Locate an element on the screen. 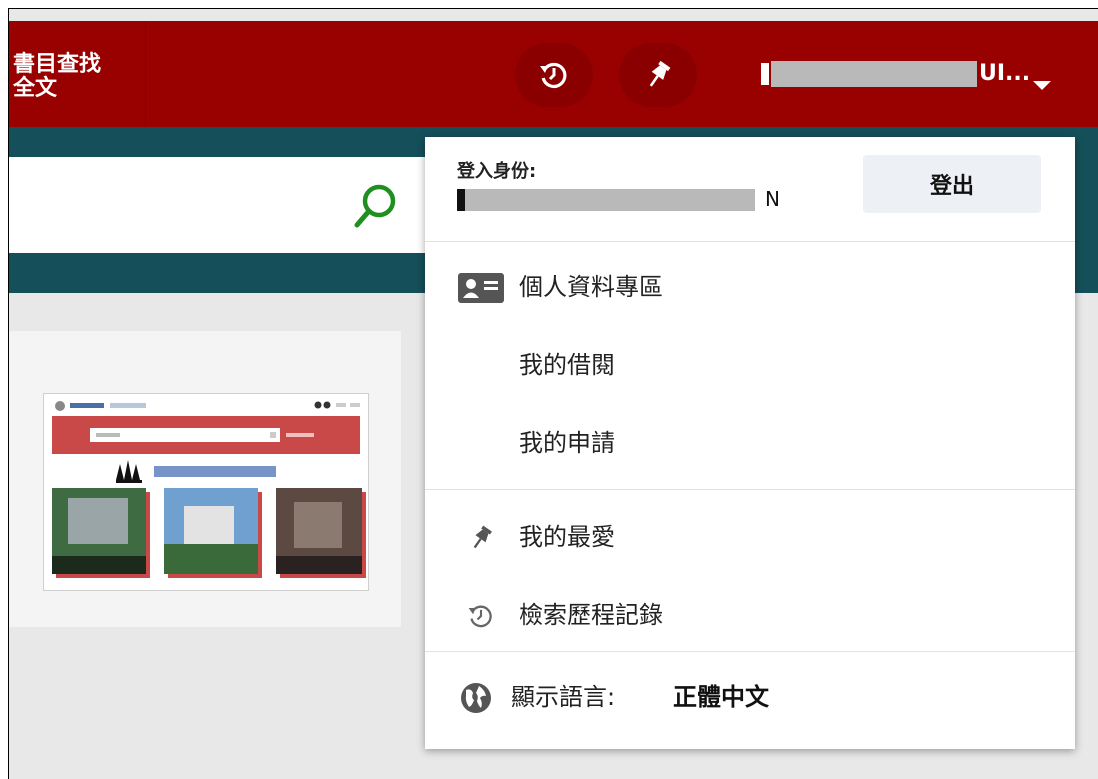  menu-item-my-requests: 我的申請 is located at coordinates (750, 443).